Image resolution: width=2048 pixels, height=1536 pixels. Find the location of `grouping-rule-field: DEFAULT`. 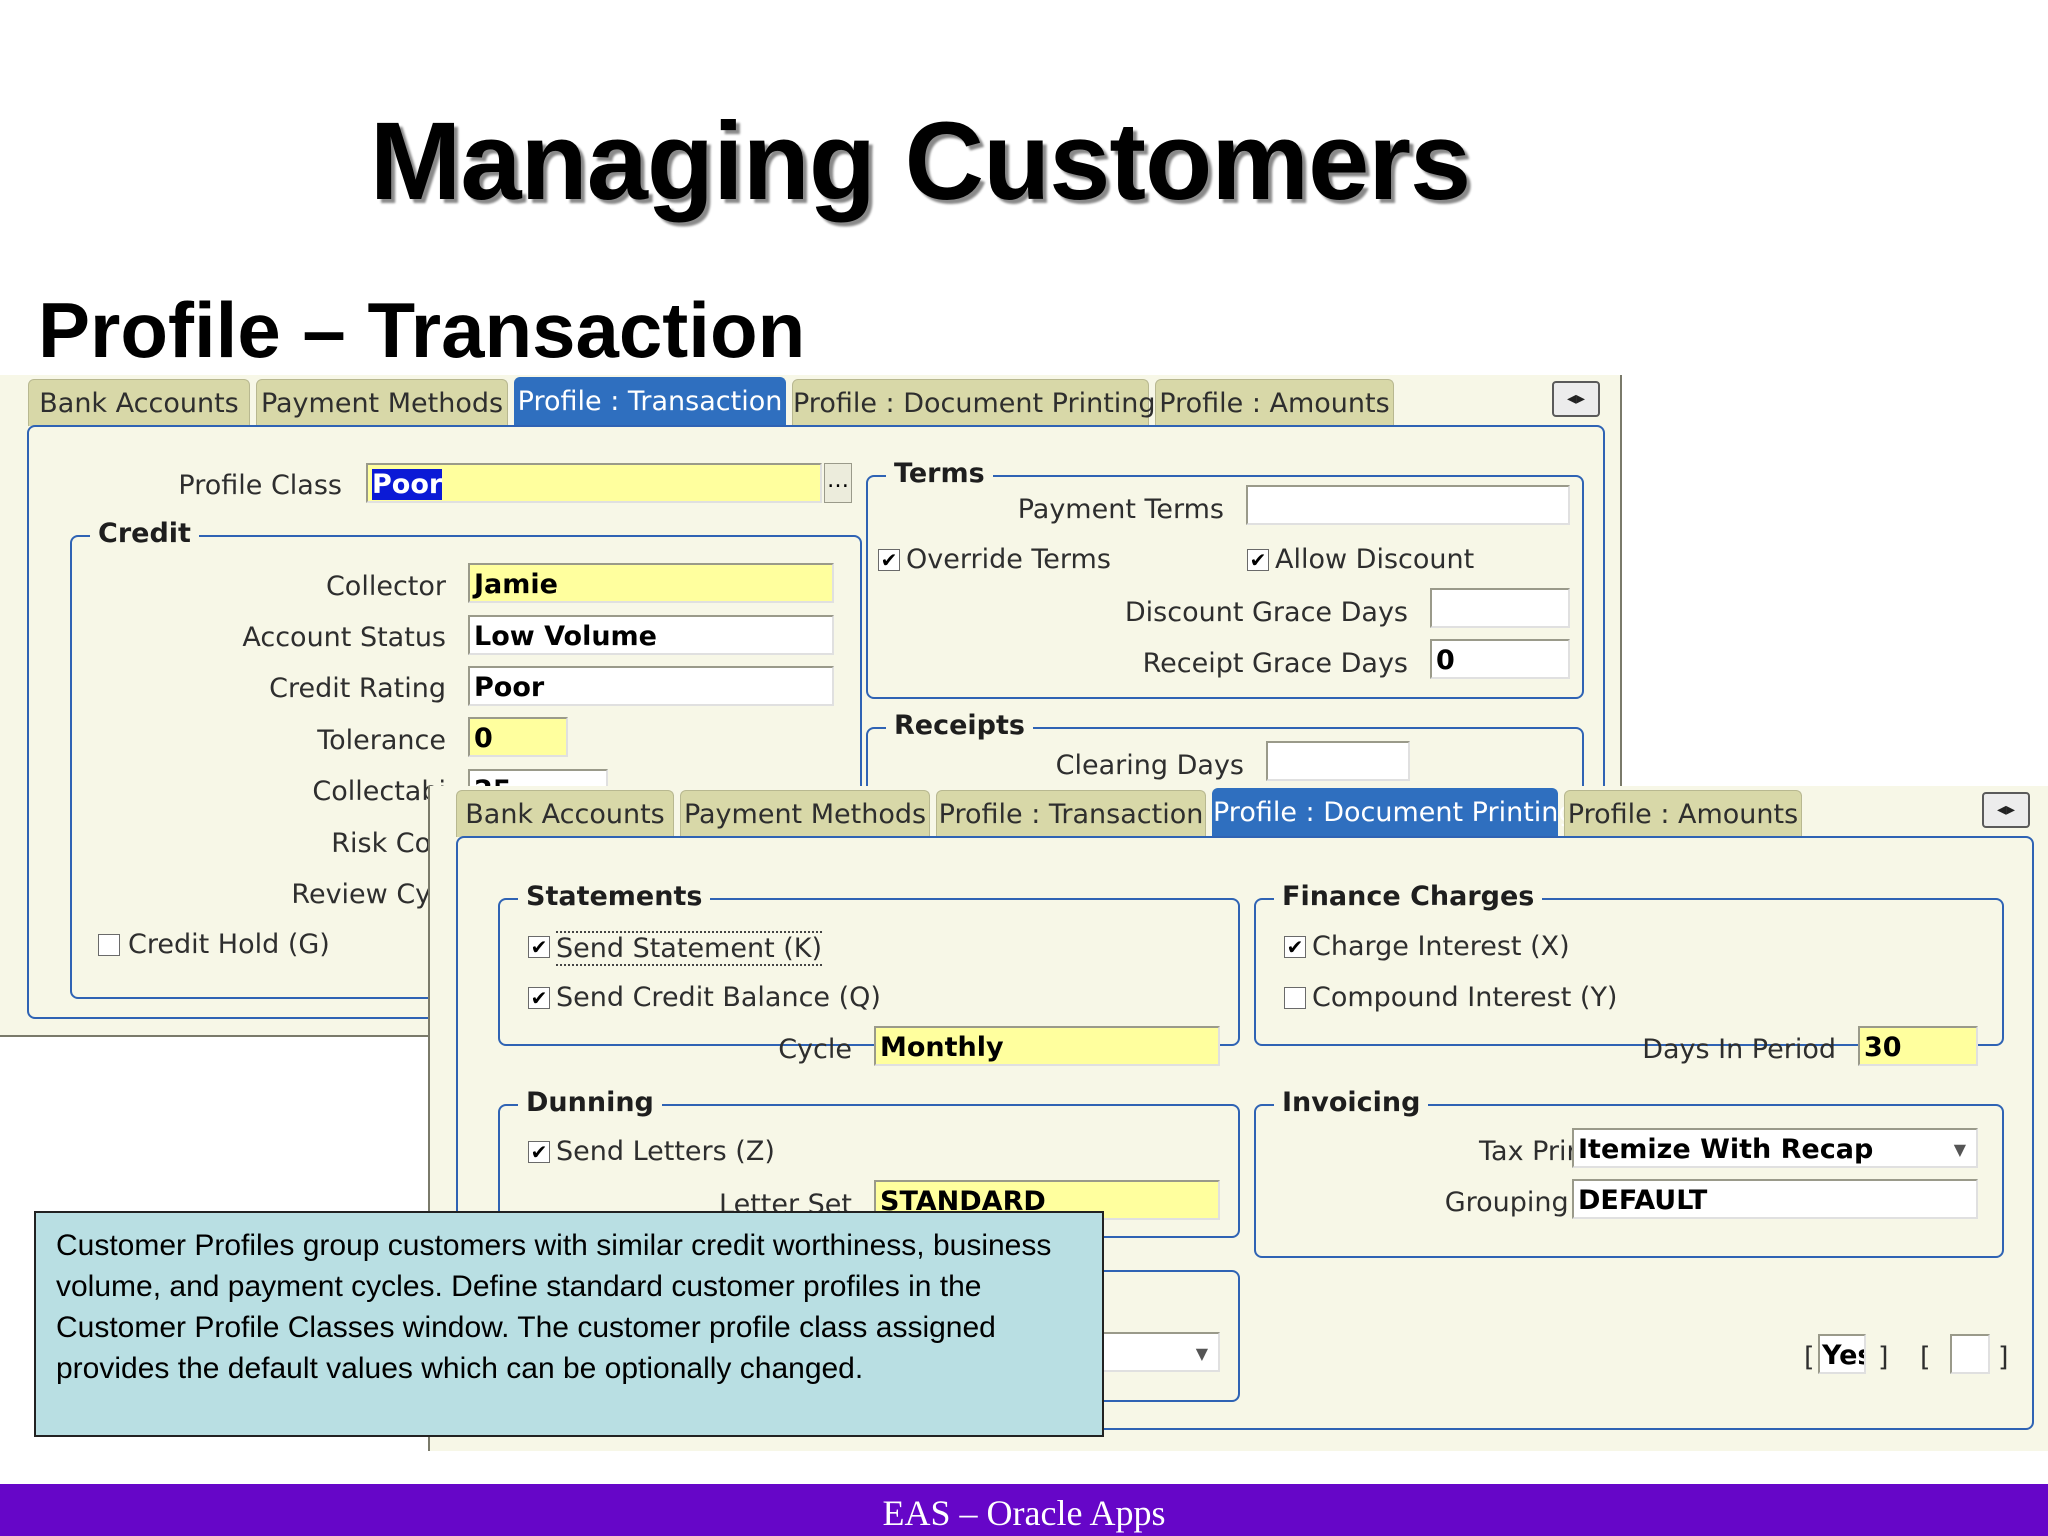

grouping-rule-field: DEFAULT is located at coordinates (1775, 1199).